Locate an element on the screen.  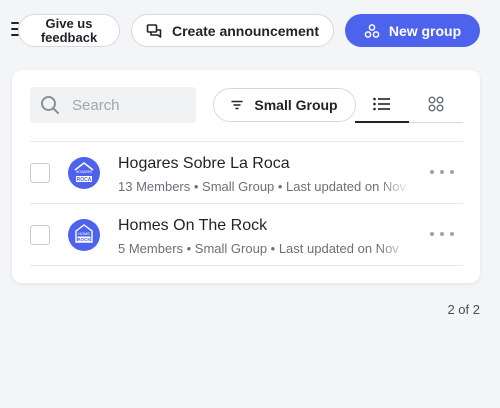
new-group-label: New group is located at coordinates (425, 30).